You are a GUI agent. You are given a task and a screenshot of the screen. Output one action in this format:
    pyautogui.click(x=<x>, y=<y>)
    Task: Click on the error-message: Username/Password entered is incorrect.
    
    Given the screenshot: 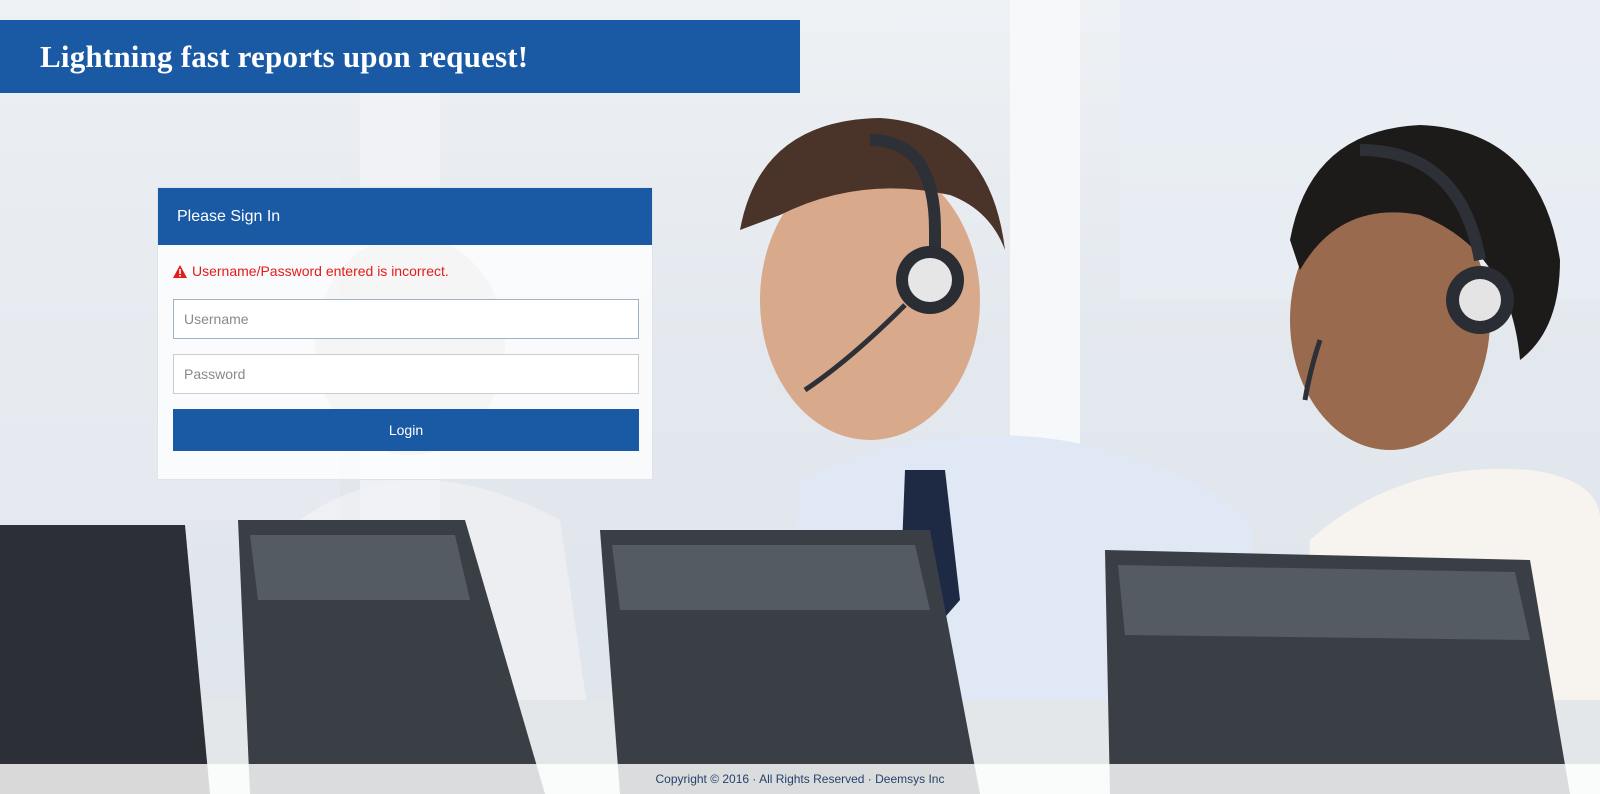 What is the action you would take?
    pyautogui.click(x=405, y=271)
    